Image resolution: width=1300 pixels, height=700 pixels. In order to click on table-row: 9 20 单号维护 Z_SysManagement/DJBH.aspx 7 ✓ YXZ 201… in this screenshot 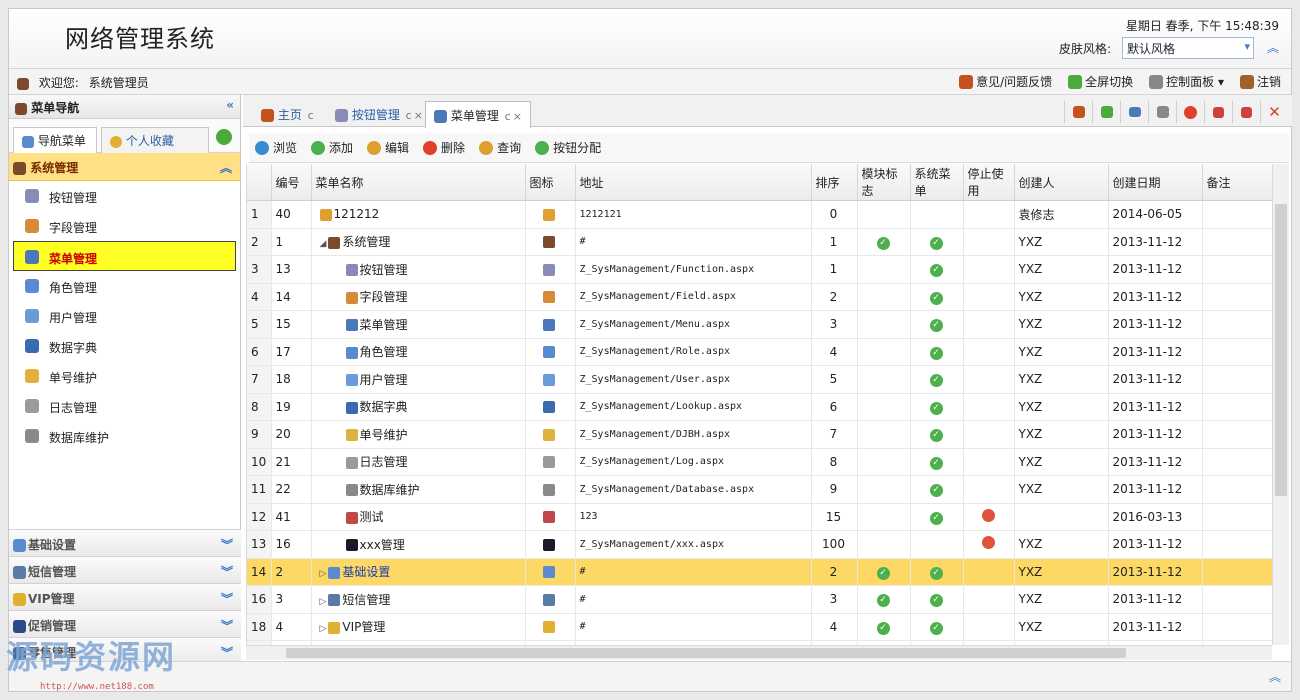, I will do `click(759, 434)`.